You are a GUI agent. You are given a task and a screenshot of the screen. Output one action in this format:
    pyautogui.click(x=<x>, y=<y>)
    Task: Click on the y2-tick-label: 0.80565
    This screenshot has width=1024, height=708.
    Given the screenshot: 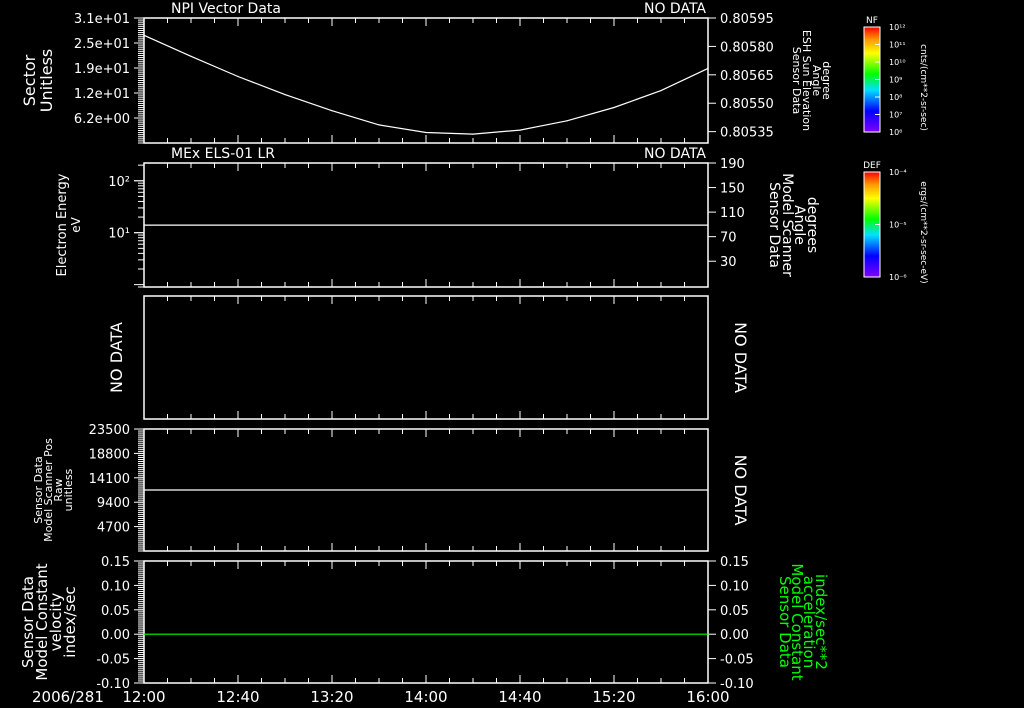 What is the action you would take?
    pyautogui.click(x=747, y=76)
    